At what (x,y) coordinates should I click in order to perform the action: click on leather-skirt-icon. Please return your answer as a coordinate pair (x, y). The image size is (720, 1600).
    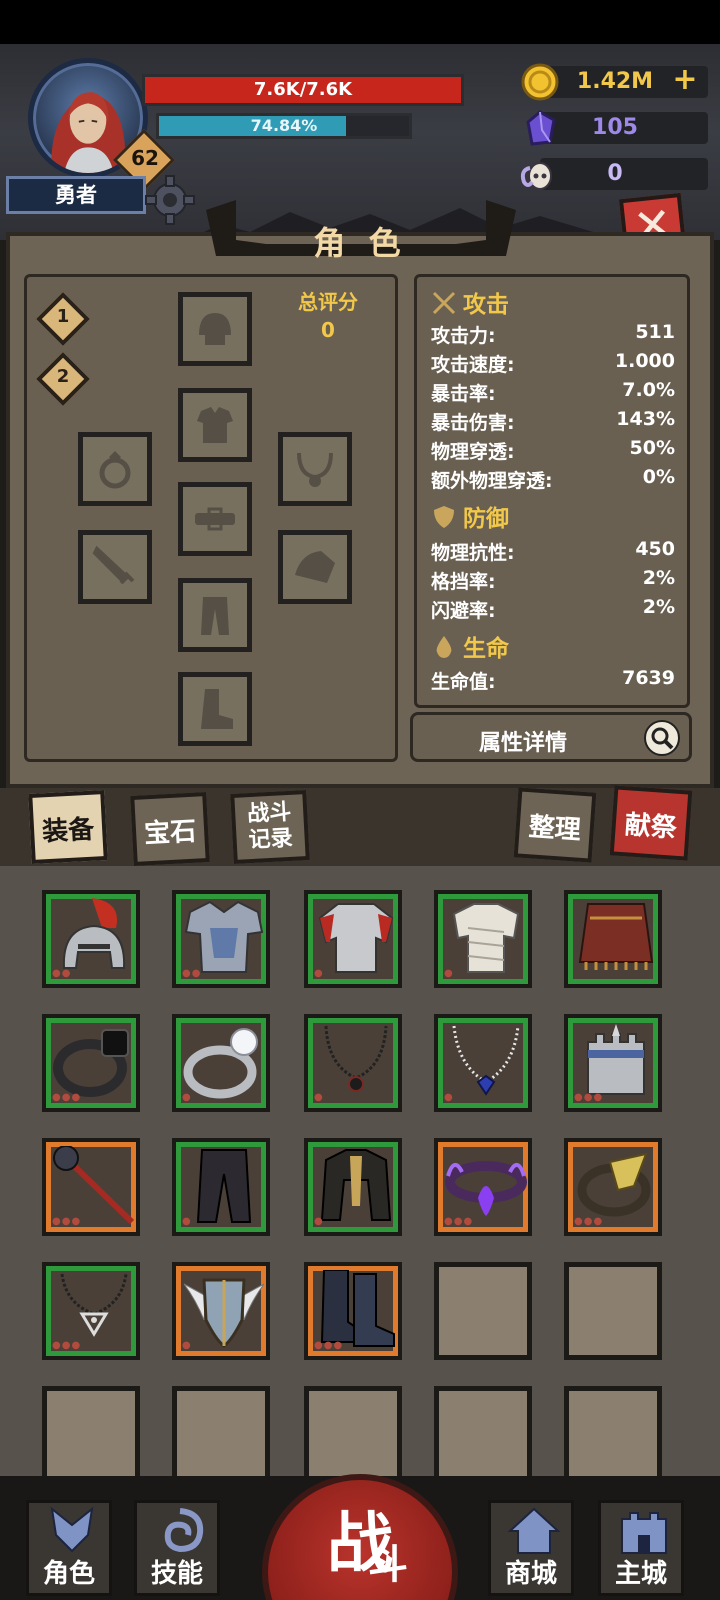
    Looking at the image, I should click on (616, 936).